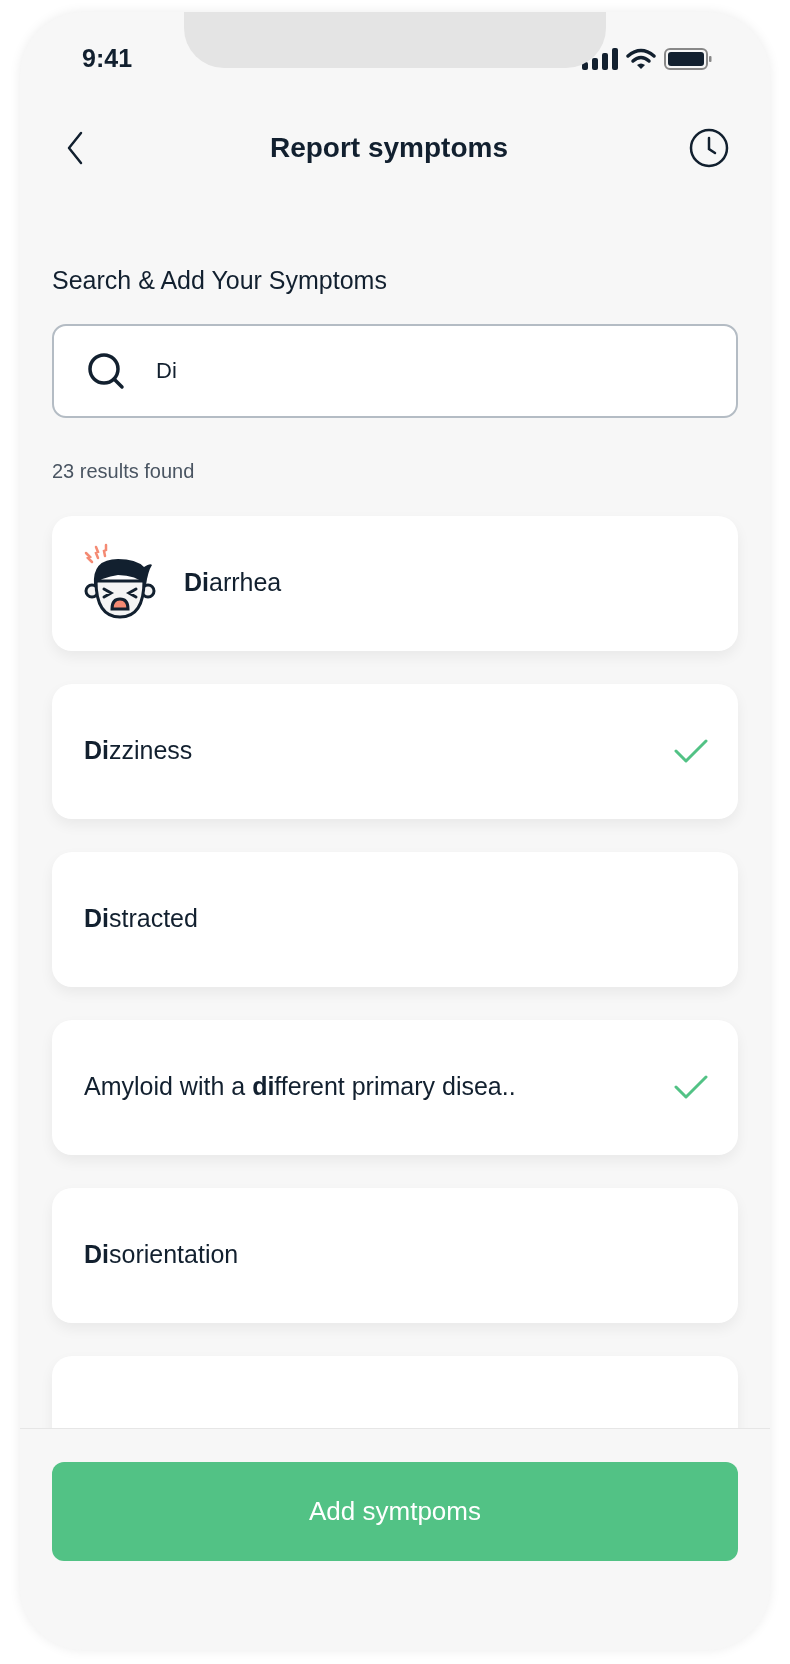 The width and height of the screenshot is (790, 1664). Describe the element at coordinates (107, 59) in the screenshot. I see `status-time: 9:41` at that location.